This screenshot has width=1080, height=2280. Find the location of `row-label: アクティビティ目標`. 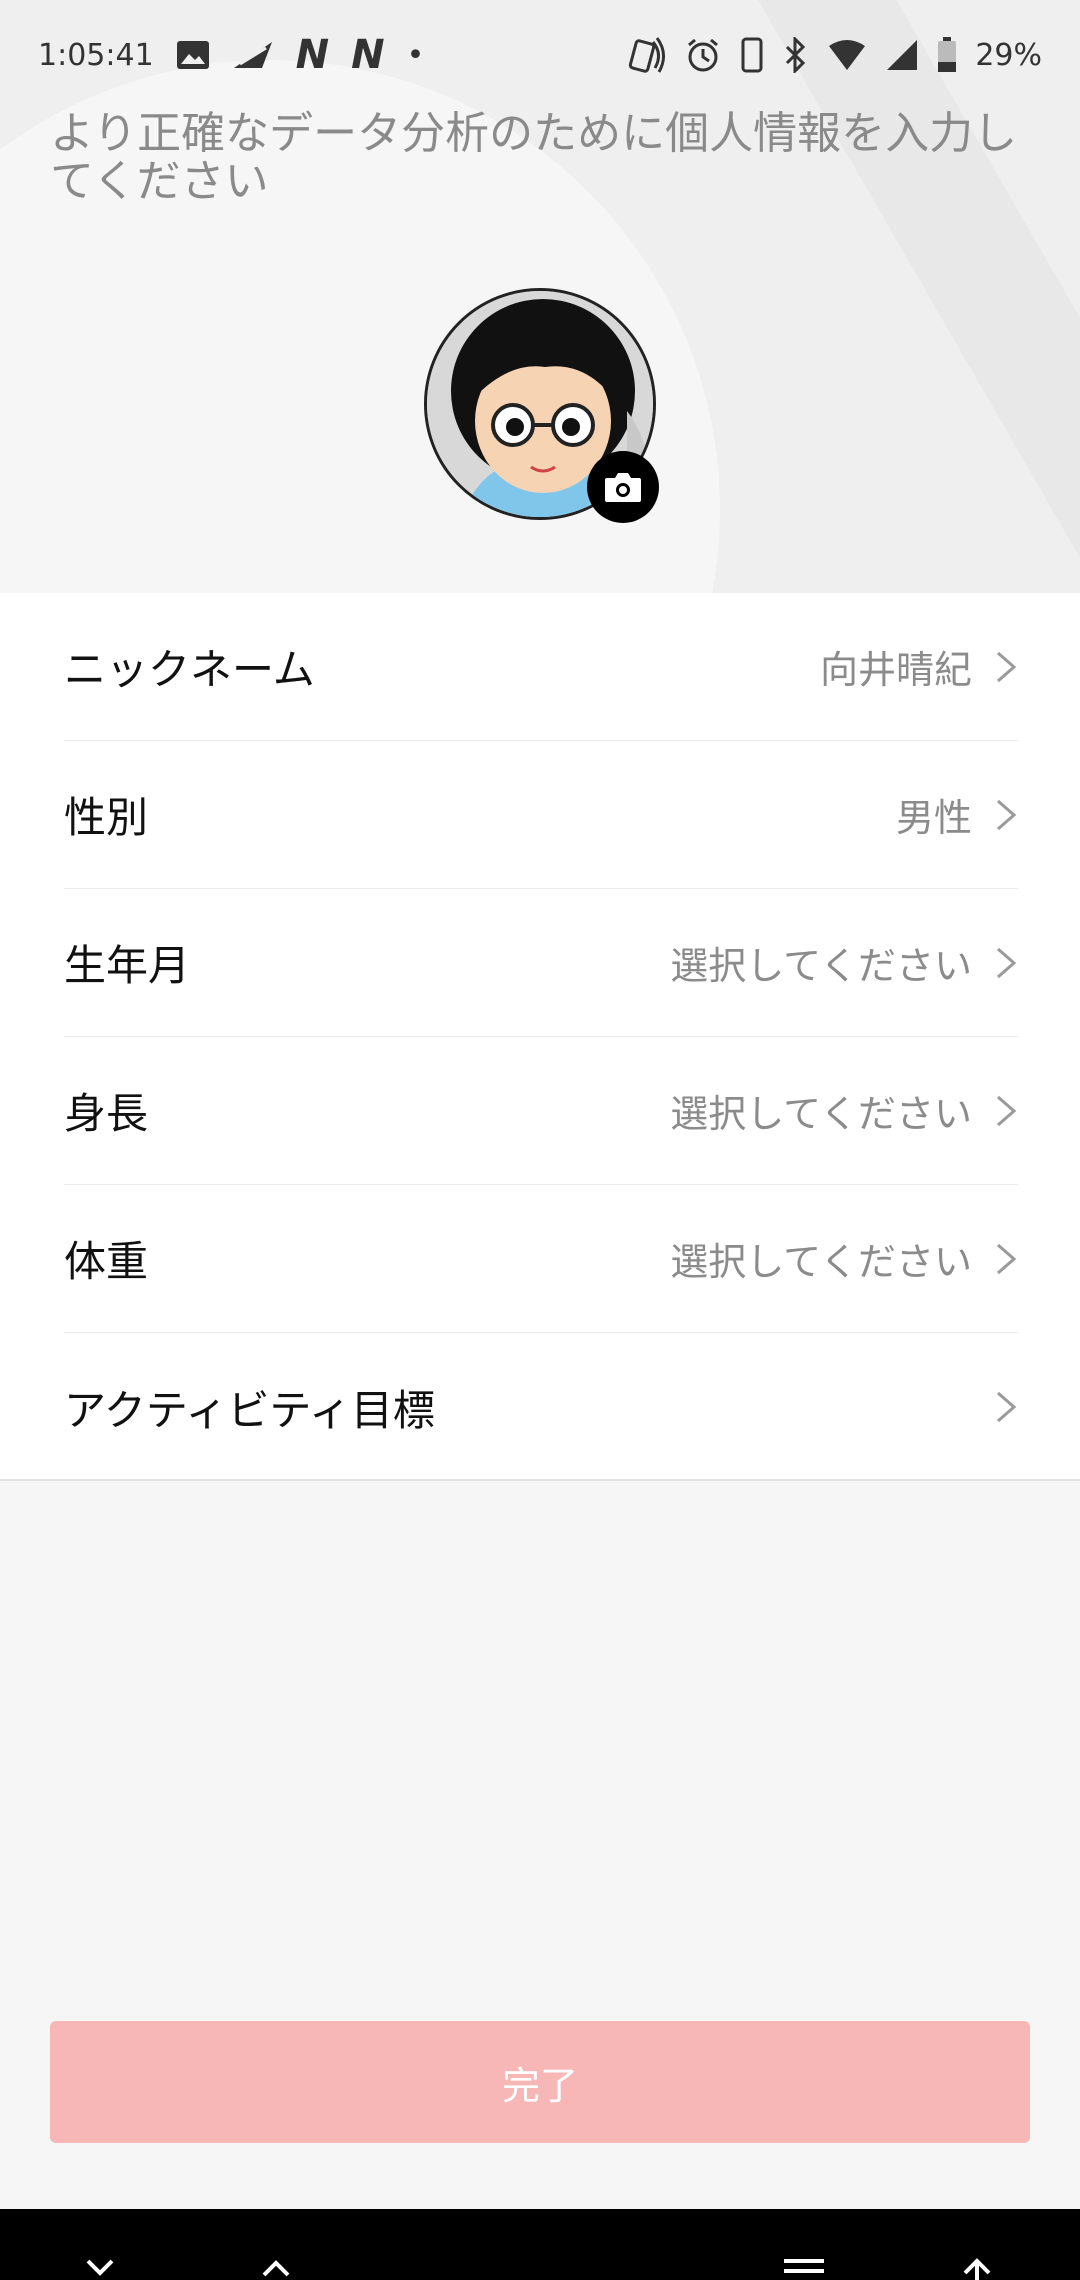

row-label: アクティビティ目標 is located at coordinates (249, 1410).